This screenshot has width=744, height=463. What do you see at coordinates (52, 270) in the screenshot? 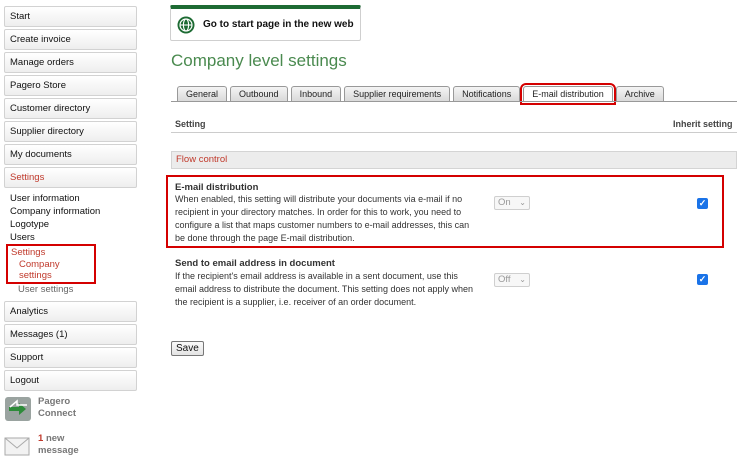
I see `subnav-company-settings: Company settings` at bounding box center [52, 270].